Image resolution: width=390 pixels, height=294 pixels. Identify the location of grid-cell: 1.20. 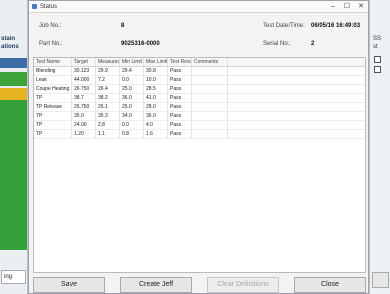
(84, 134).